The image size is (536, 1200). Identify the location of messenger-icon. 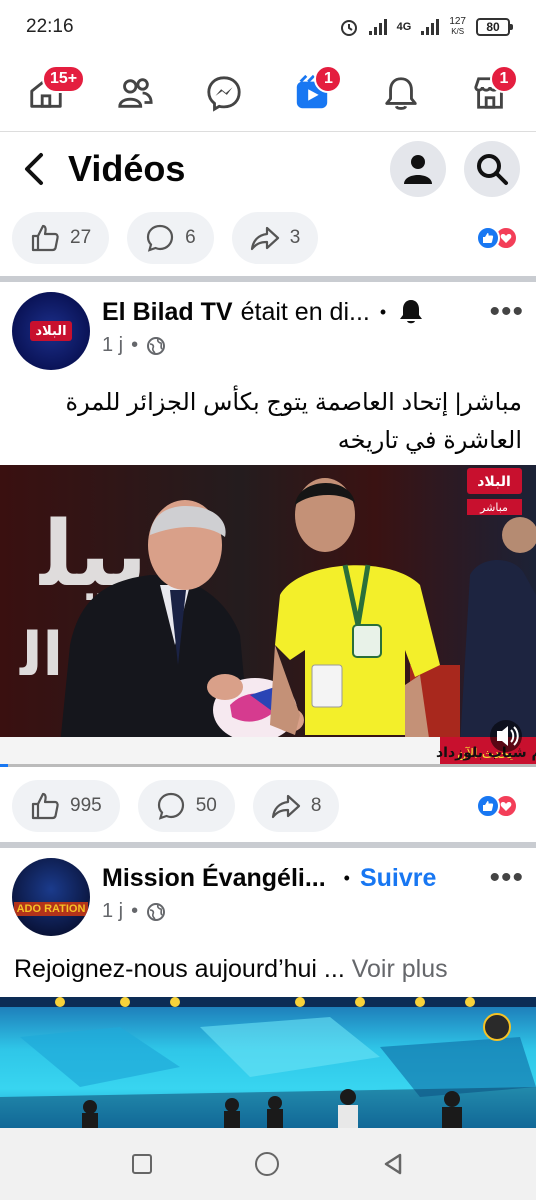
(223, 93).